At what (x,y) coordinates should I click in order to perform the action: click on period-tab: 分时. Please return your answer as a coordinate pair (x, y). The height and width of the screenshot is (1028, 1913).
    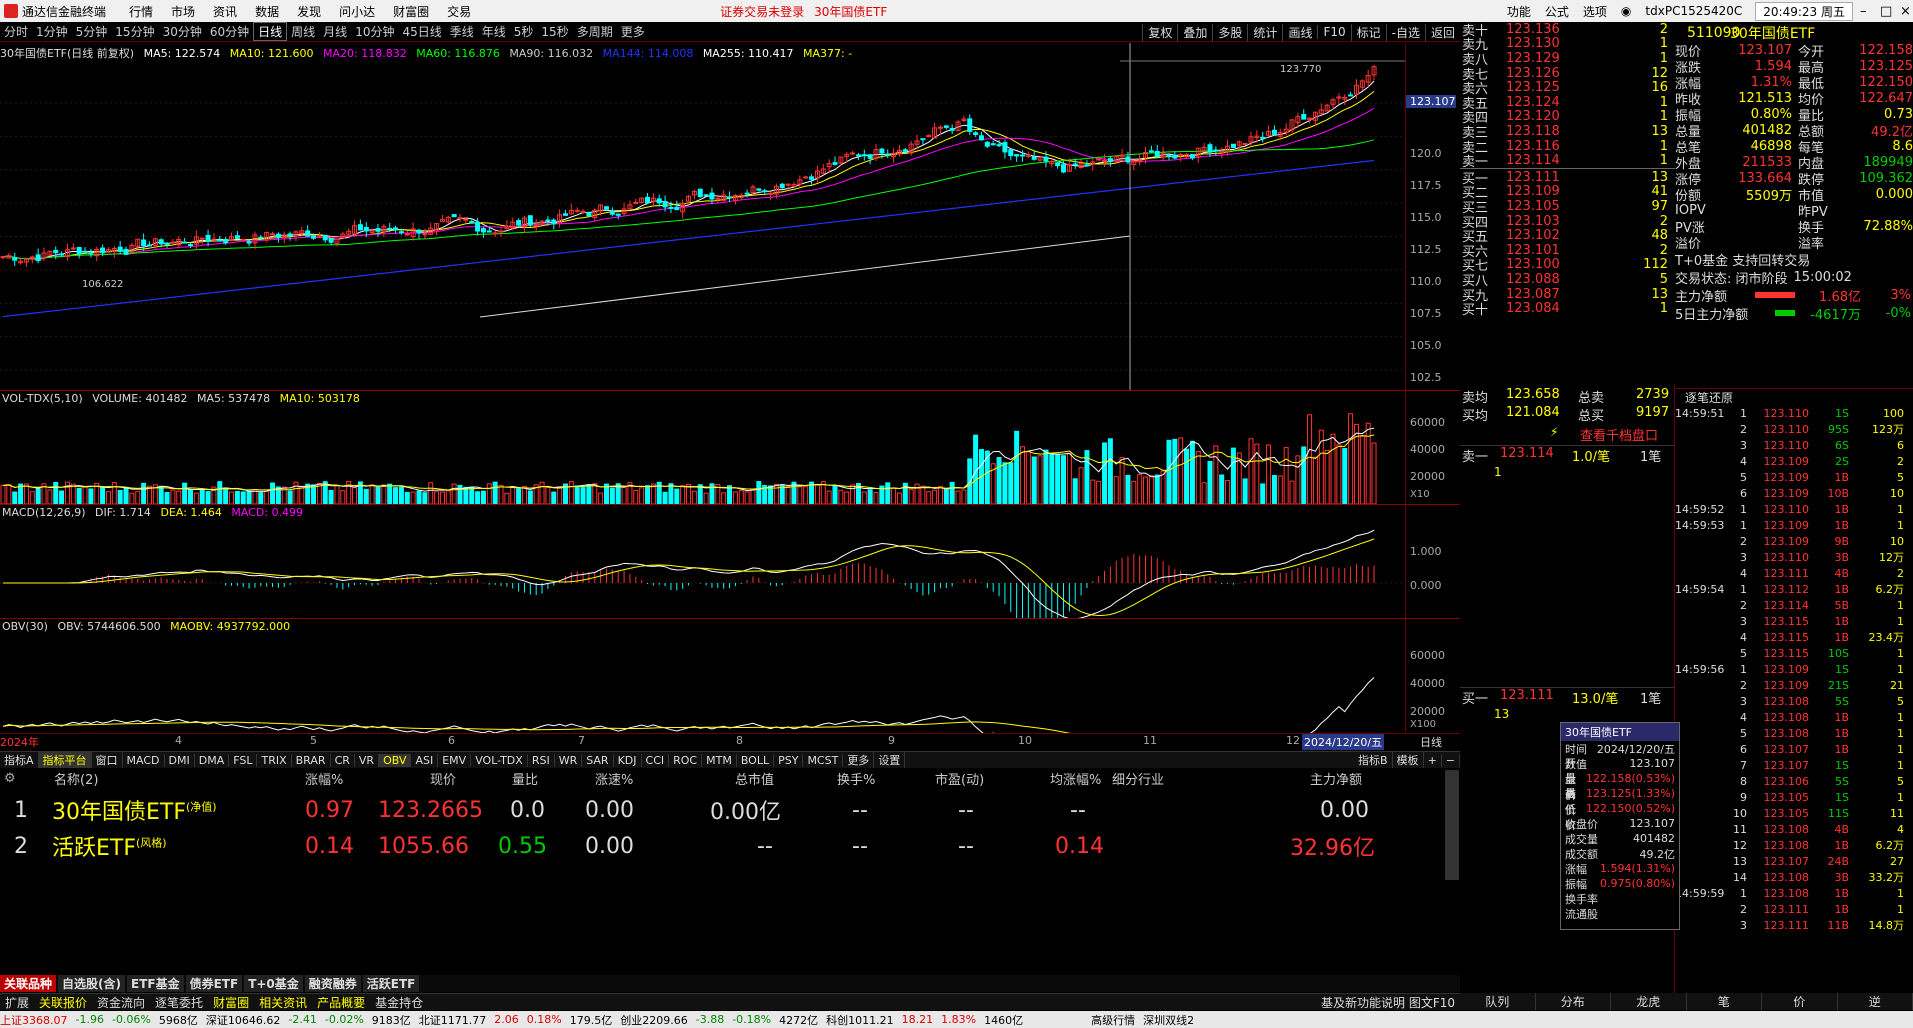
    Looking at the image, I should click on (16, 31).